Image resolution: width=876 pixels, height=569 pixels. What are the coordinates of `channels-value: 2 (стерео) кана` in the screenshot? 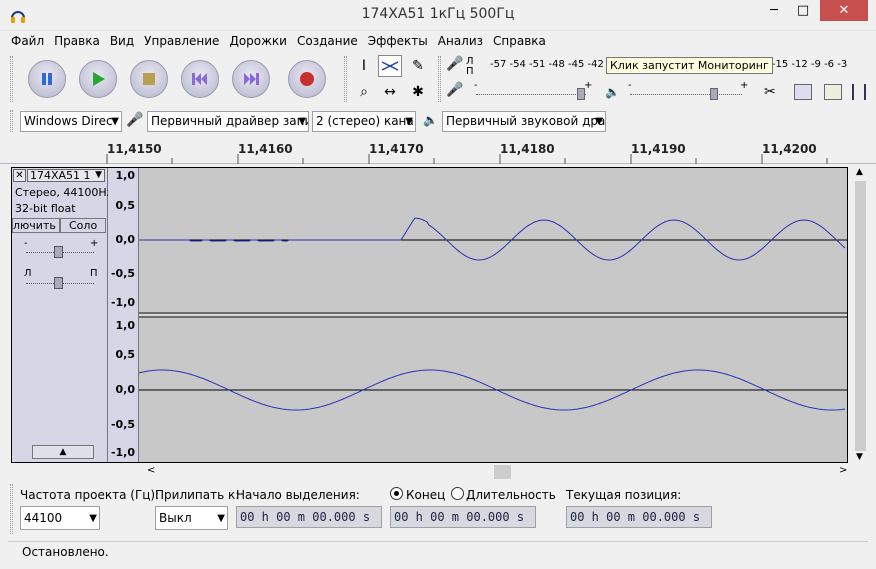 It's located at (365, 121).